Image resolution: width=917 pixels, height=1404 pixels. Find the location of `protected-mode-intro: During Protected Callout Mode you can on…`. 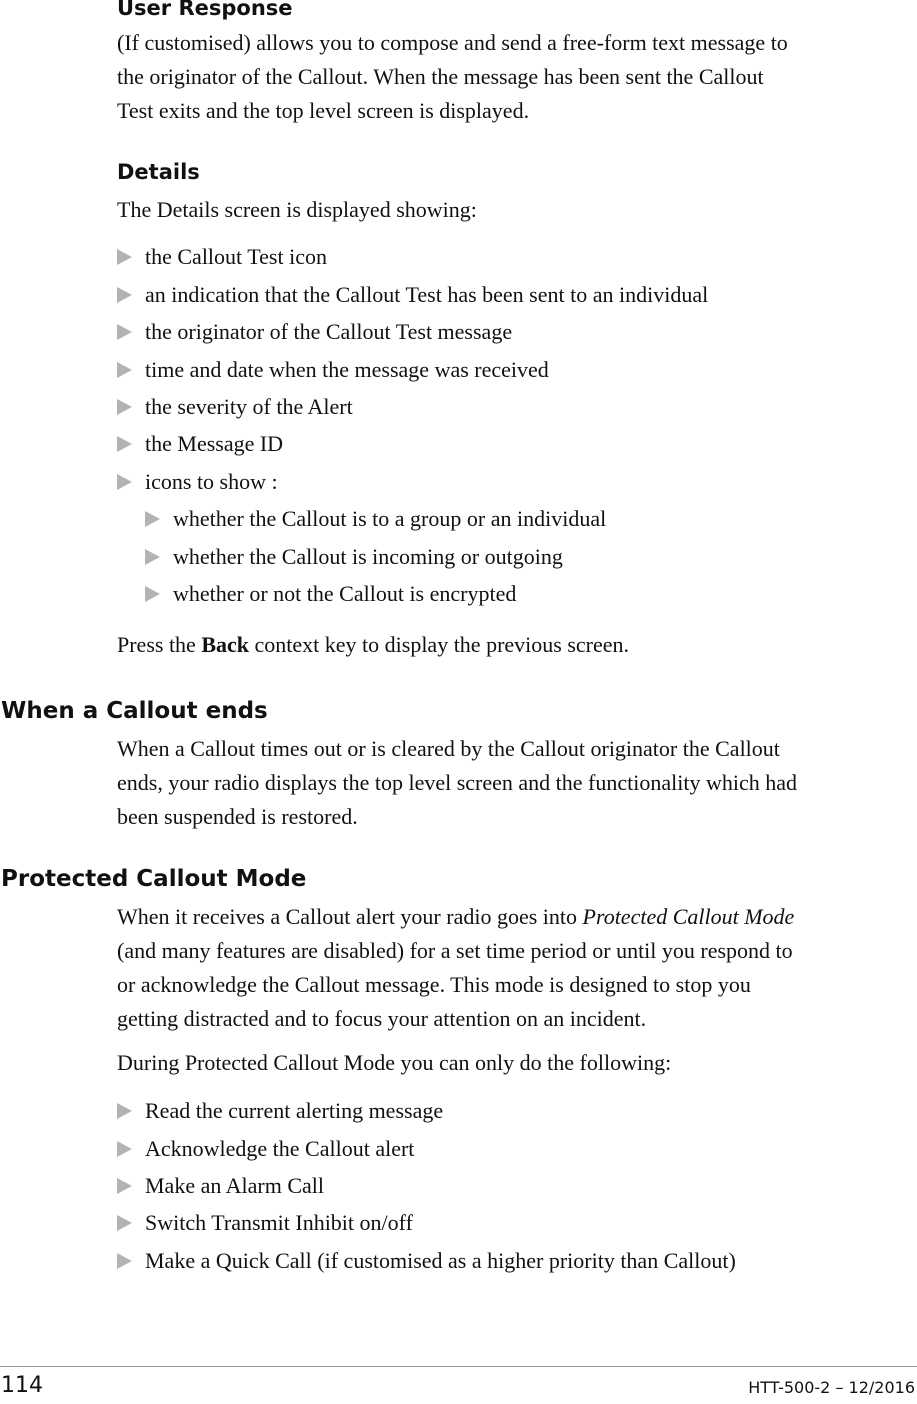

protected-mode-intro: During Protected Callout Mode you can on… is located at coordinates (394, 1062).